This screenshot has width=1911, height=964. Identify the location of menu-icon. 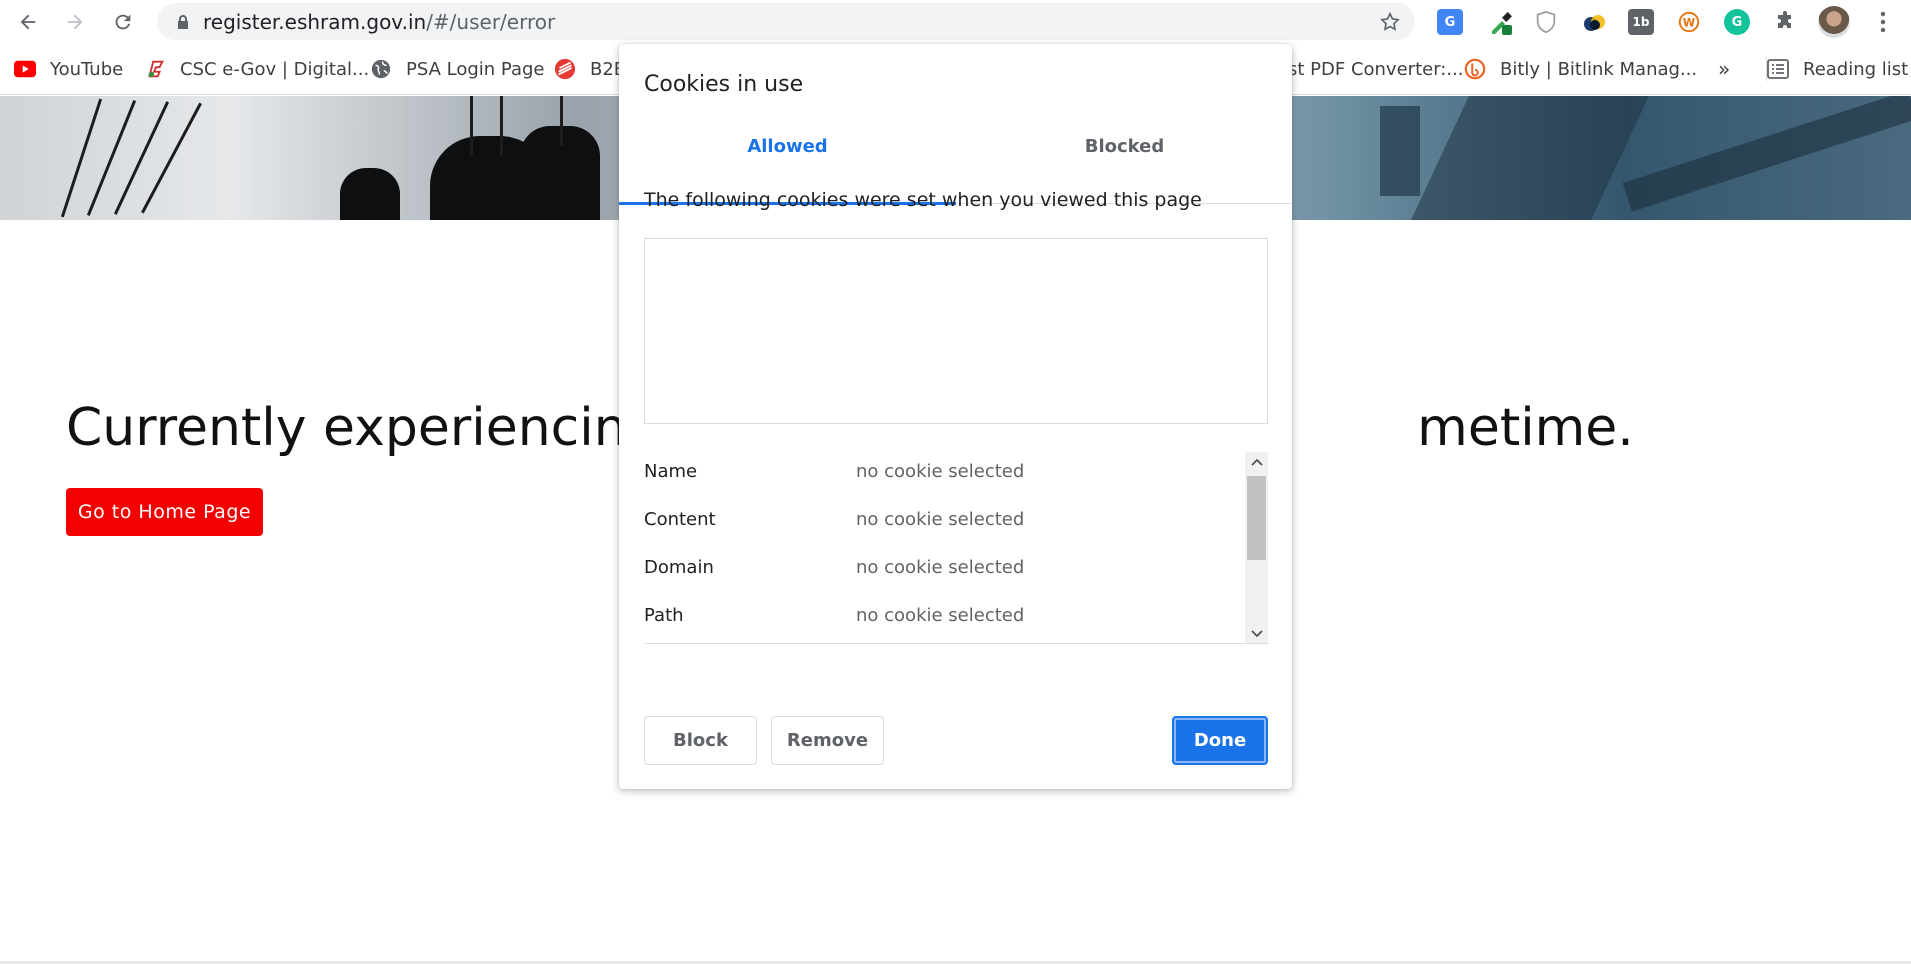
(1883, 22).